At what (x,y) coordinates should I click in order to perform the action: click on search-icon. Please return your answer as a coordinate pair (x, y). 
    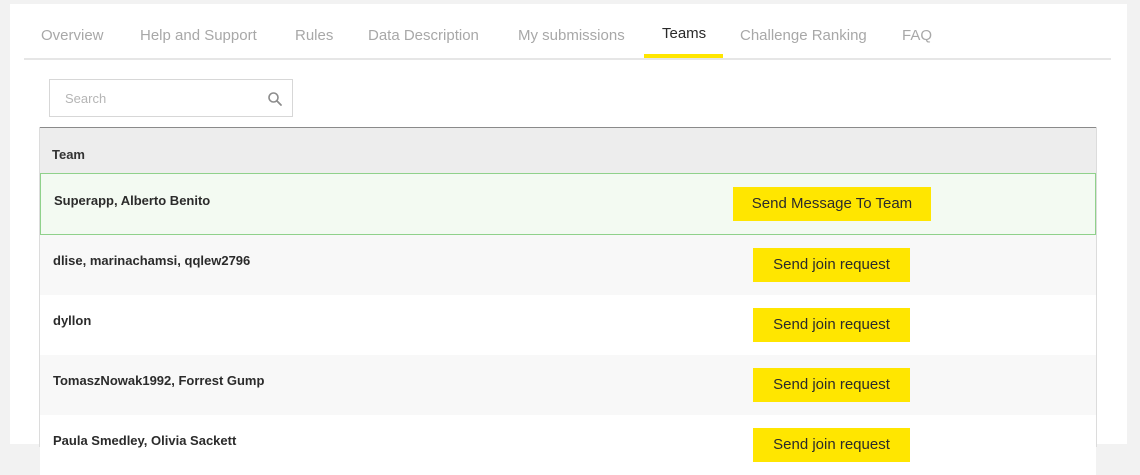
    Looking at the image, I should click on (275, 99).